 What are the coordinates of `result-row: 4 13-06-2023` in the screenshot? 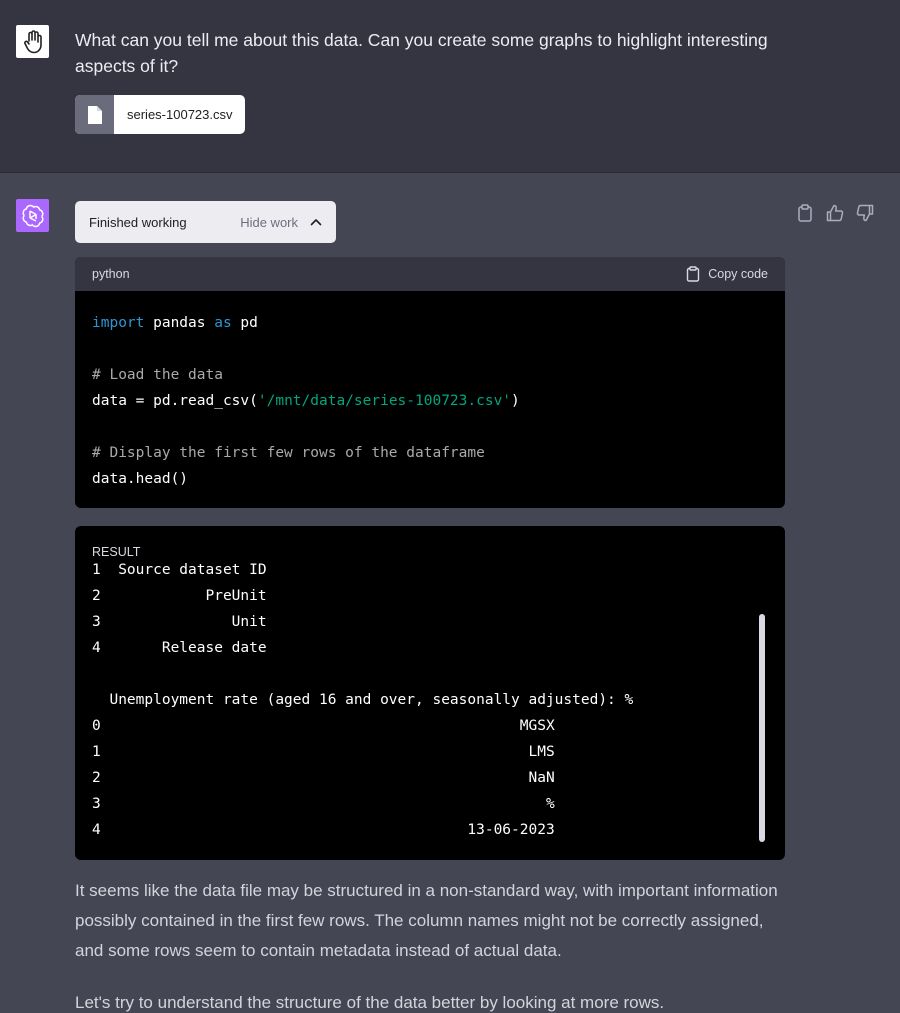 It's located at (323, 830).